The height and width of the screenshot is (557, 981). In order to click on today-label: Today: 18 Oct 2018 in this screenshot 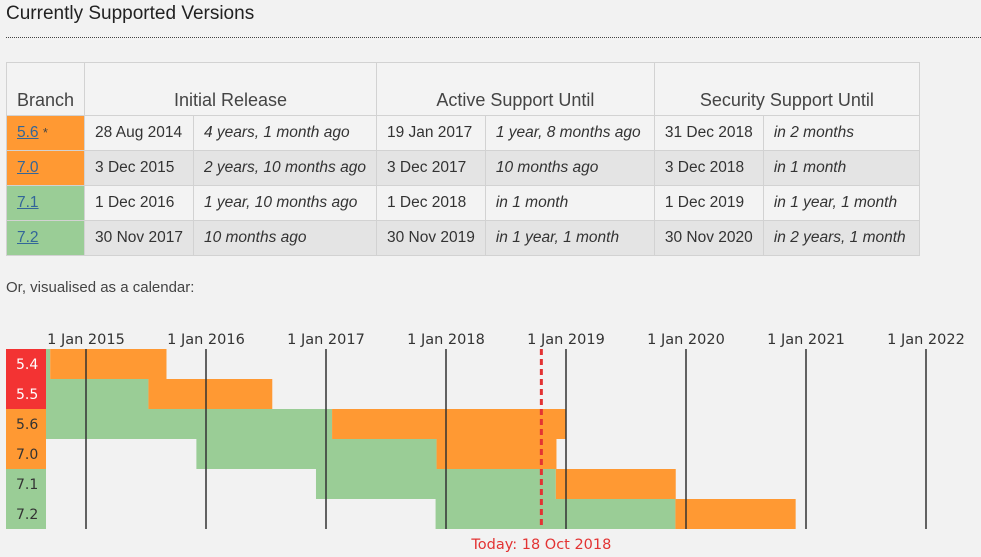, I will do `click(540, 545)`.